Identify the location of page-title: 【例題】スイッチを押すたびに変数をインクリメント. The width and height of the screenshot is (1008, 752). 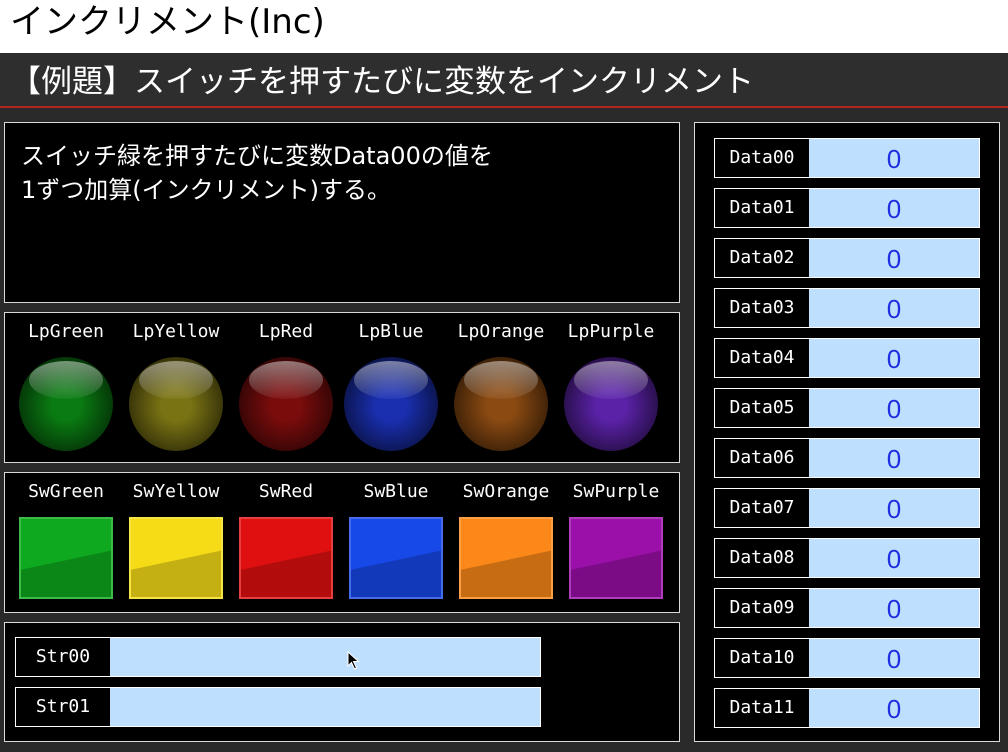
(504, 80).